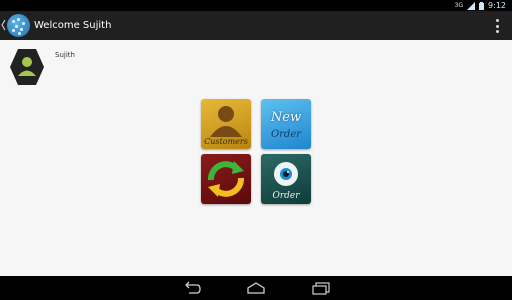 This screenshot has width=512, height=300. Describe the element at coordinates (459, 5) in the screenshot. I see `network-type: 3G` at that location.